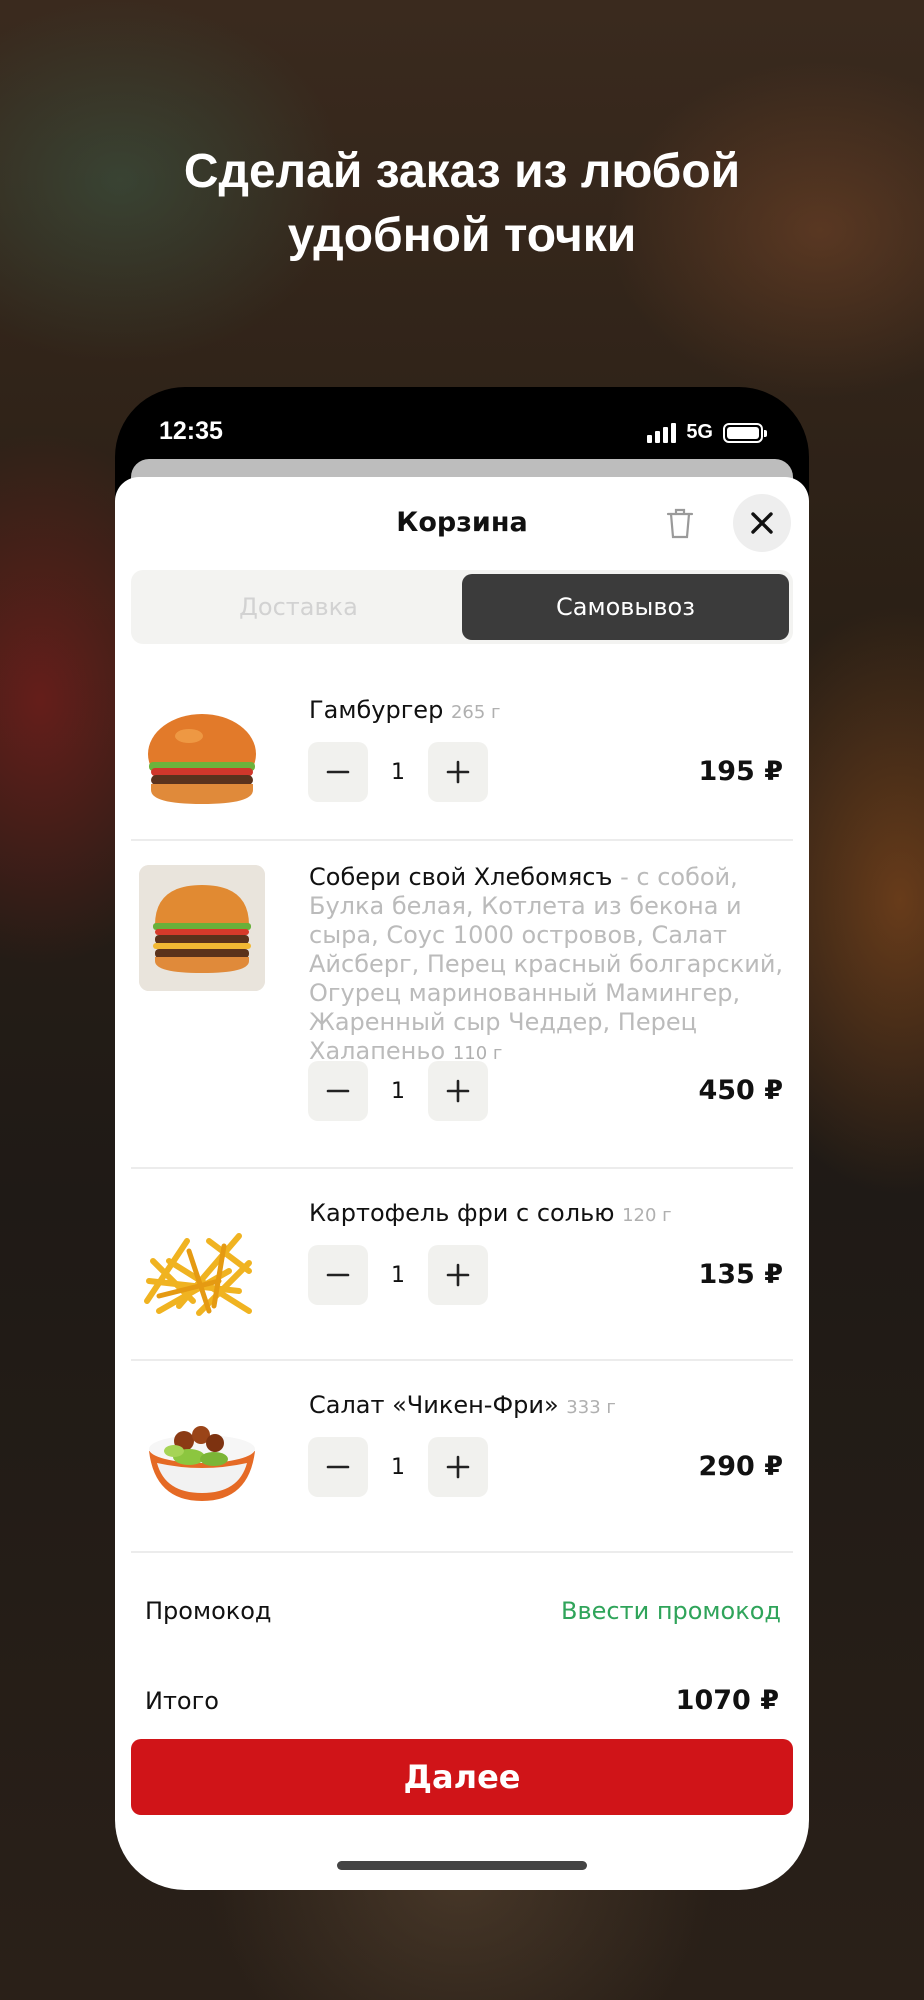 The width and height of the screenshot is (924, 2000). What do you see at coordinates (376, 710) in the screenshot?
I see `item-title: Гамбургер` at bounding box center [376, 710].